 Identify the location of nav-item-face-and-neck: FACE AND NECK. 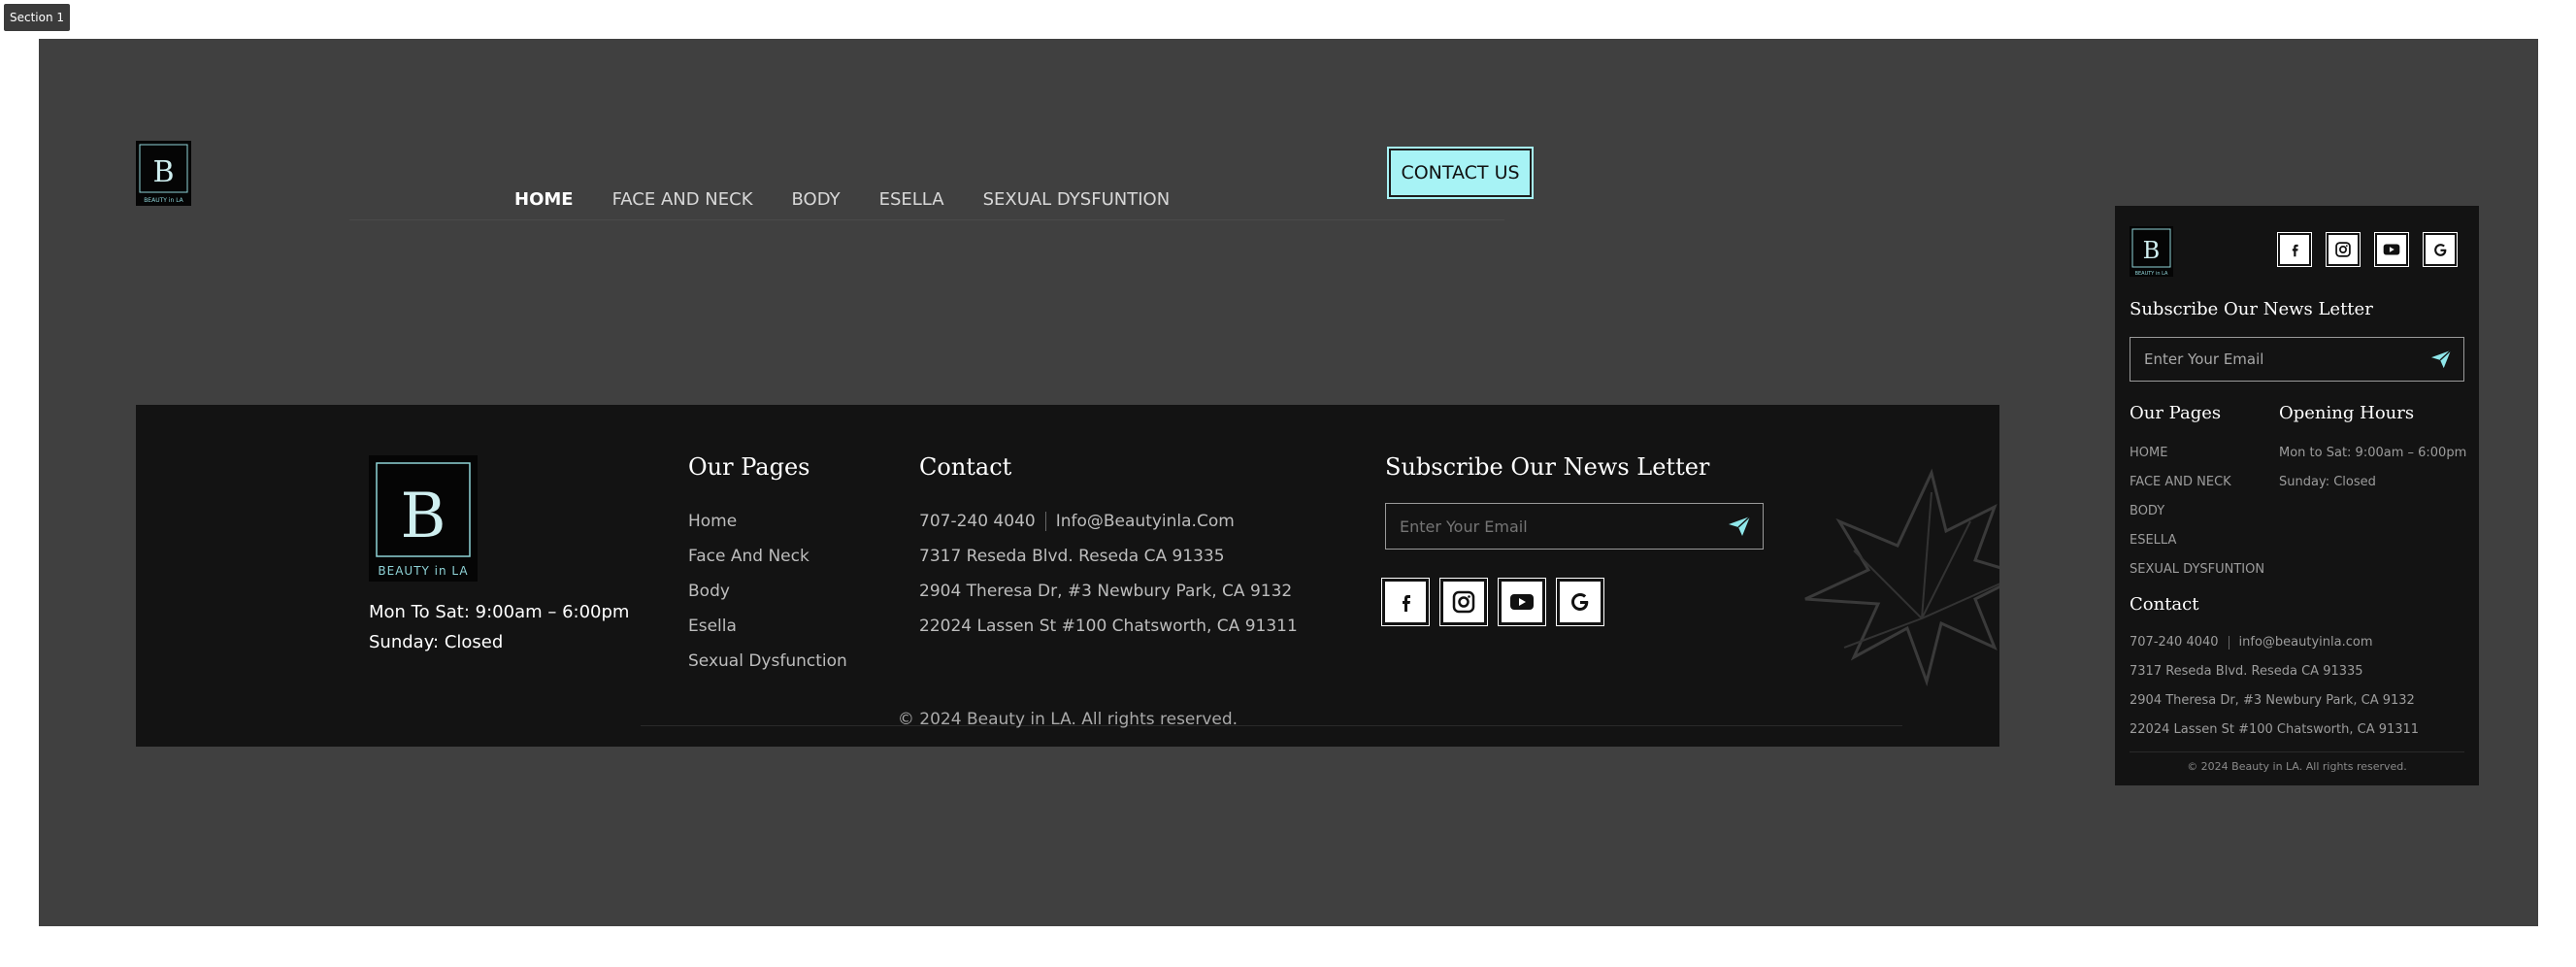
(682, 199).